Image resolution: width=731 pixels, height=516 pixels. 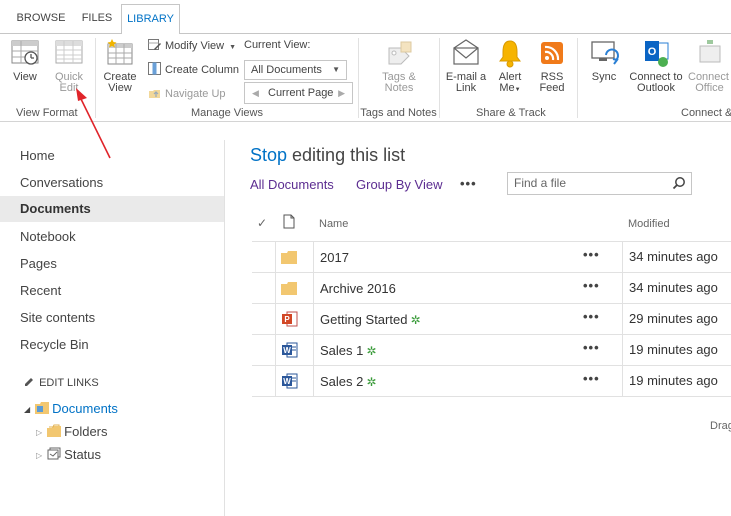 What do you see at coordinates (292, 184) in the screenshot?
I see `view-all-documents: All Documents` at bounding box center [292, 184].